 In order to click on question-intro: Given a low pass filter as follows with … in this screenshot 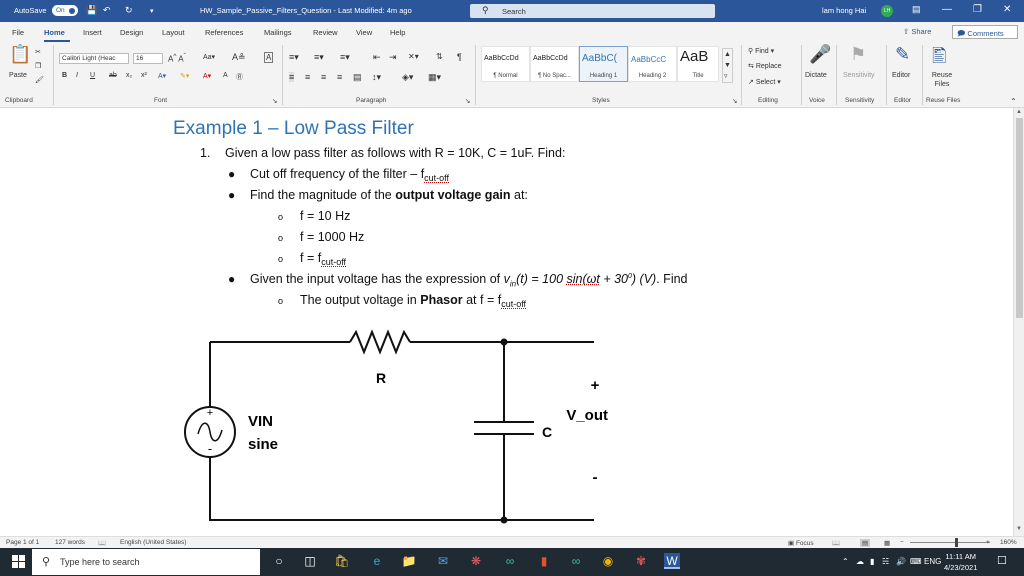, I will do `click(395, 153)`.